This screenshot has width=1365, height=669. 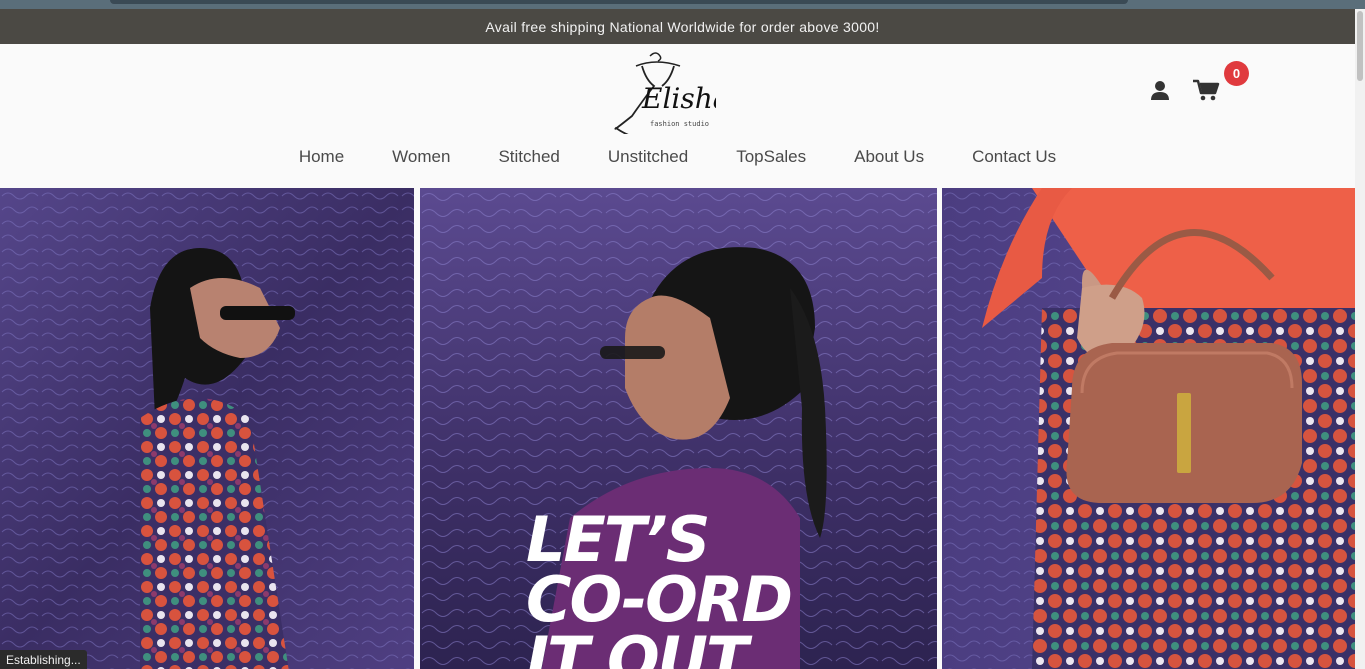 What do you see at coordinates (1014, 159) in the screenshot?
I see `nav-item-contact-us: Contact Us` at bounding box center [1014, 159].